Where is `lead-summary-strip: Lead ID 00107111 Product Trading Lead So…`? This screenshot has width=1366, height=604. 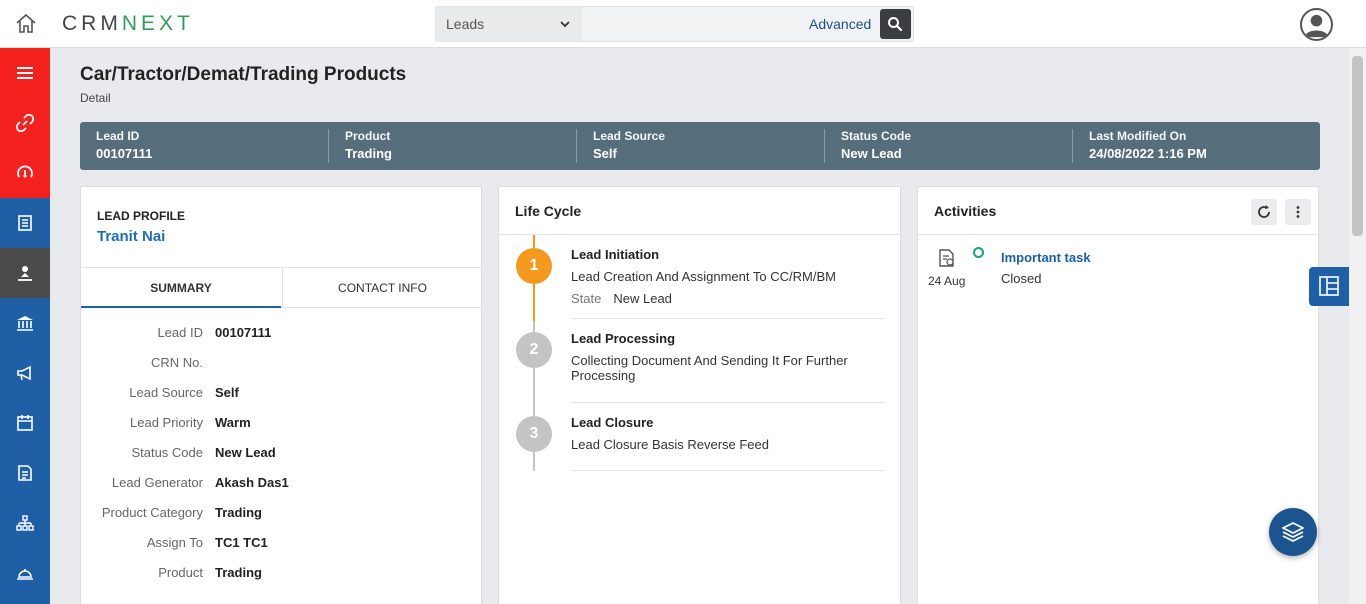 lead-summary-strip: Lead ID 00107111 Product Trading Lead So… is located at coordinates (700, 146).